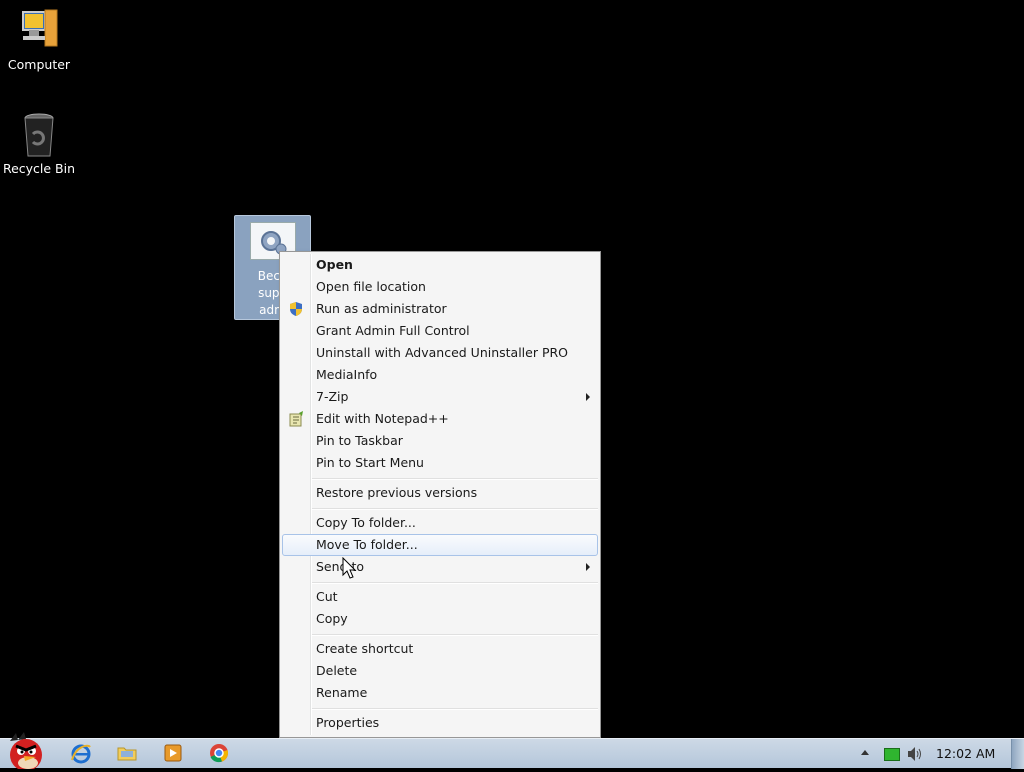  What do you see at coordinates (440, 619) in the screenshot?
I see `menu-item-copy: Copy` at bounding box center [440, 619].